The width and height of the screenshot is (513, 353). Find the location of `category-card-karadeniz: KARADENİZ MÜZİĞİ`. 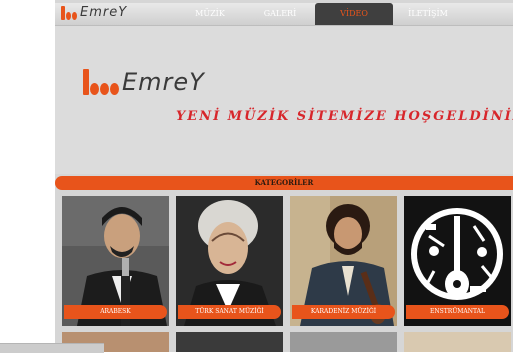

category-card-karadeniz: KARADENİZ MÜZİĞİ is located at coordinates (343, 261).